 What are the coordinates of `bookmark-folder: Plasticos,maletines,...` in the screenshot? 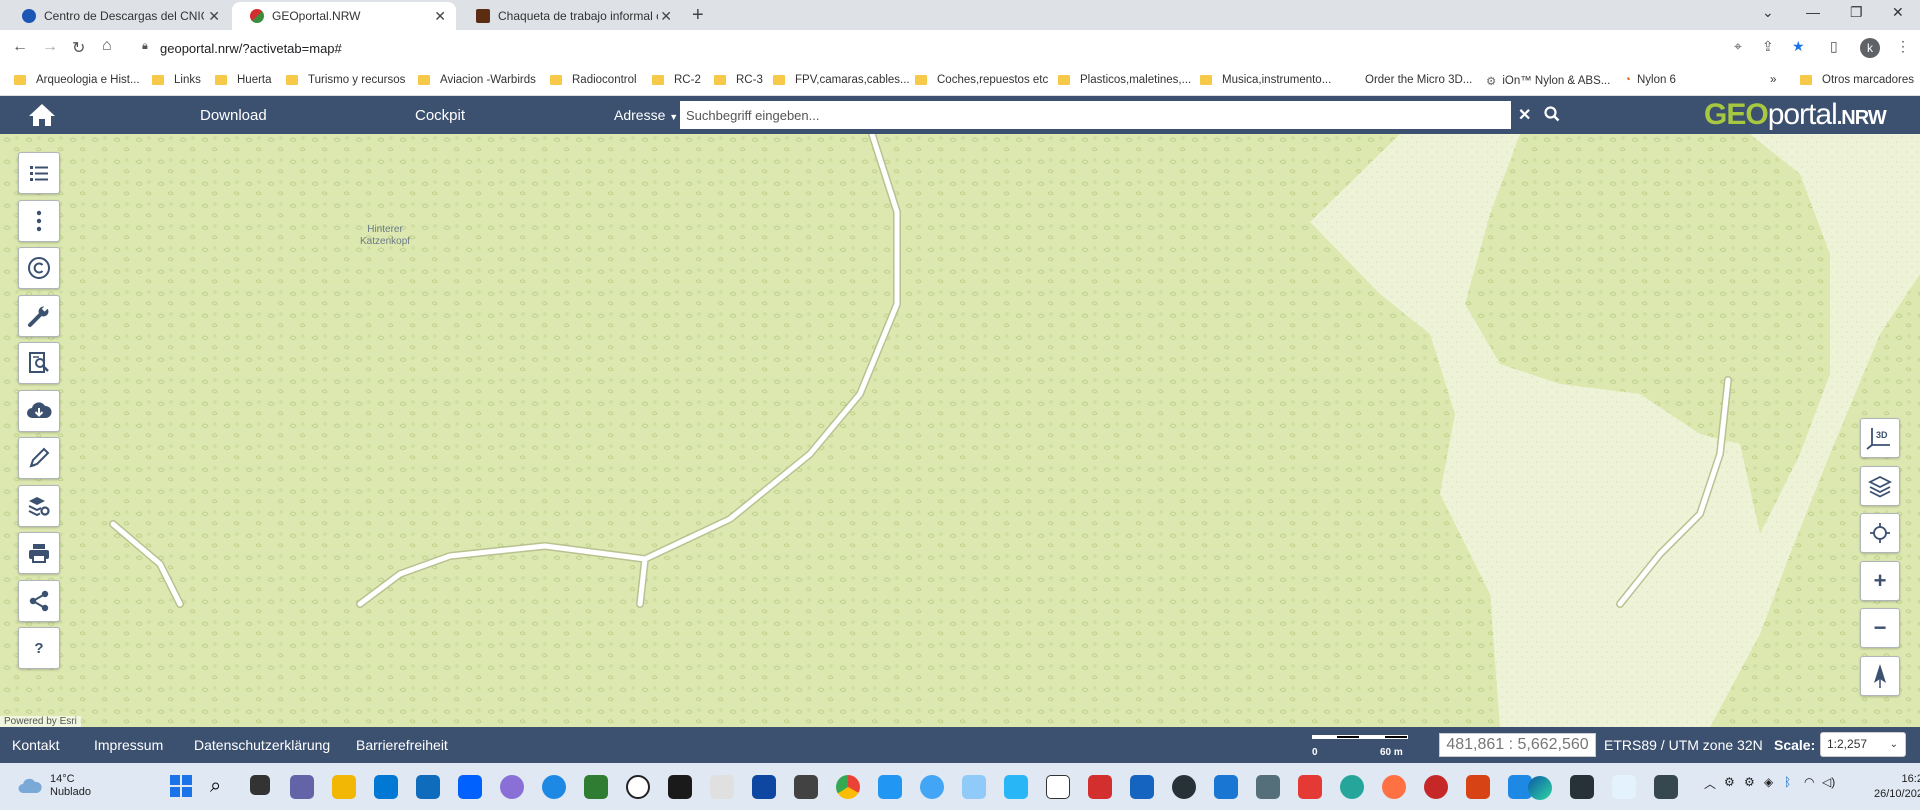 It's located at (1124, 80).